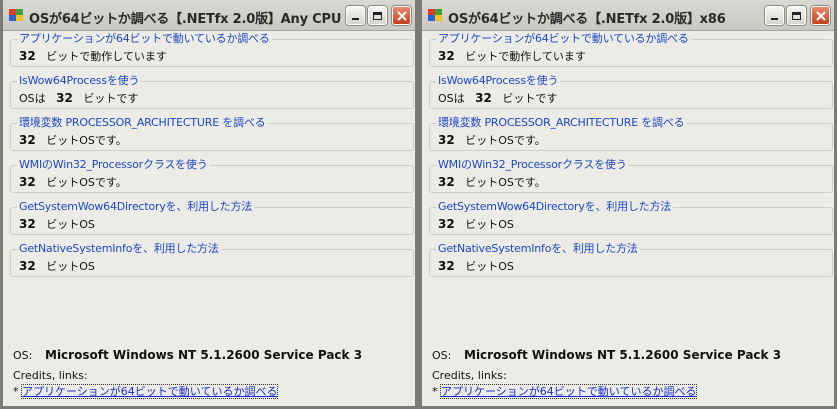 The width and height of the screenshot is (837, 409). Describe the element at coordinates (185, 19) in the screenshot. I see `window-title: OSが64ビットか調べる【.NETfx 2.0版】Any CPU` at that location.